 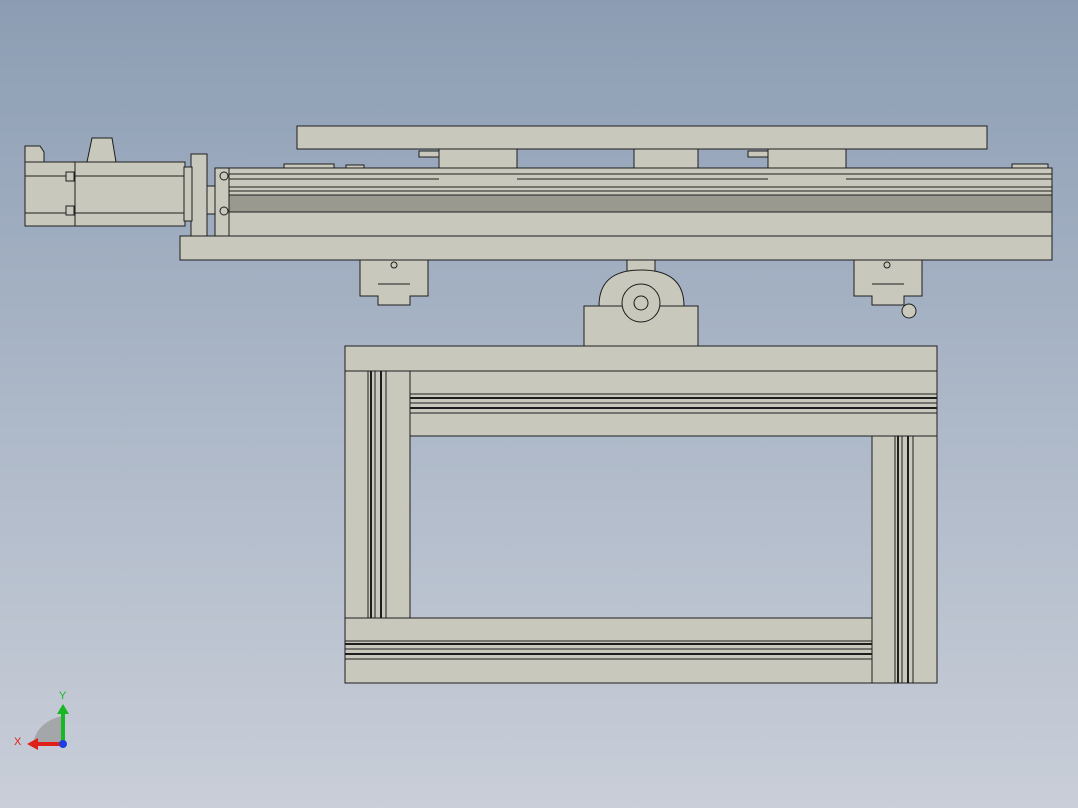 I want to click on motor-flange, so click(x=199, y=195).